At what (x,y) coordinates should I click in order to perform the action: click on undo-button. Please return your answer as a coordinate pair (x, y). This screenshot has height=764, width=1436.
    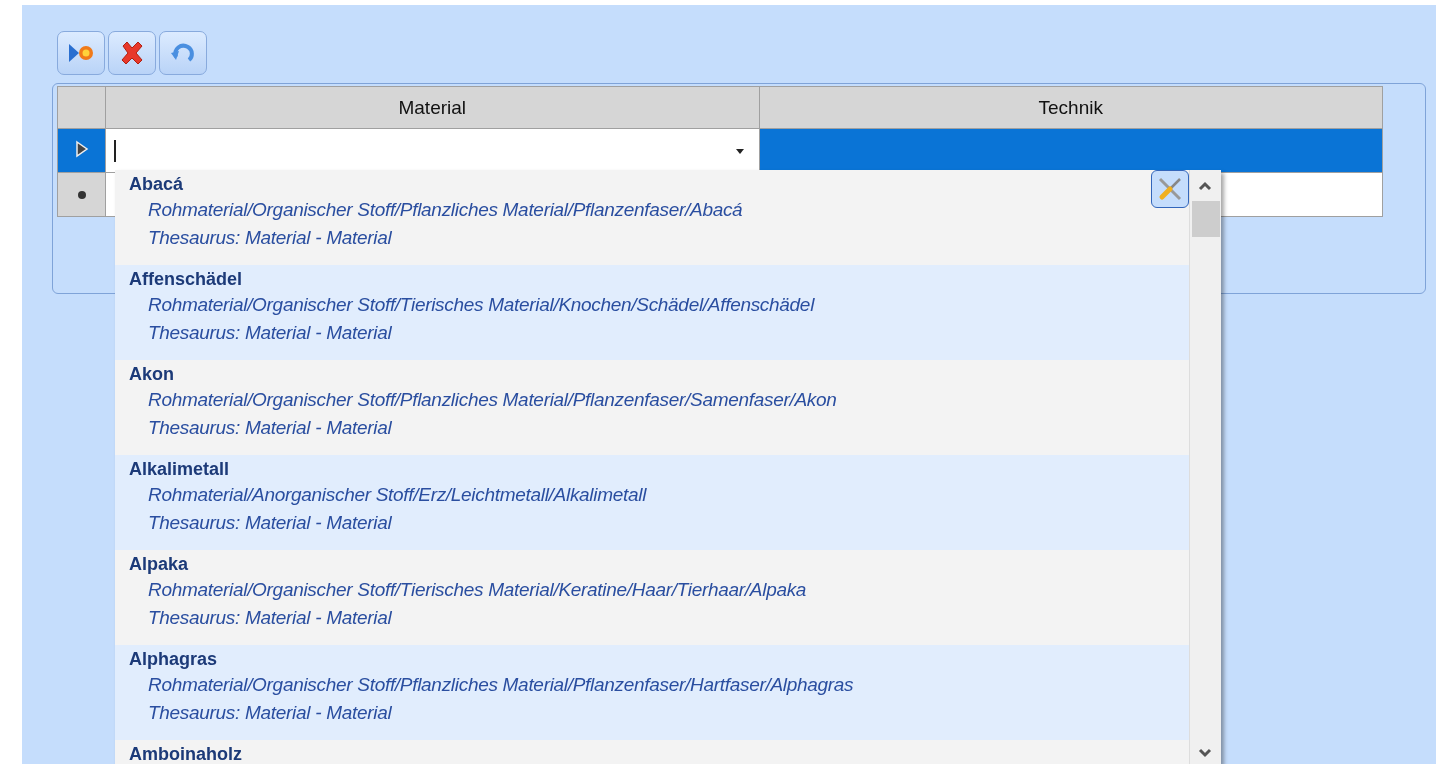
    Looking at the image, I should click on (183, 53).